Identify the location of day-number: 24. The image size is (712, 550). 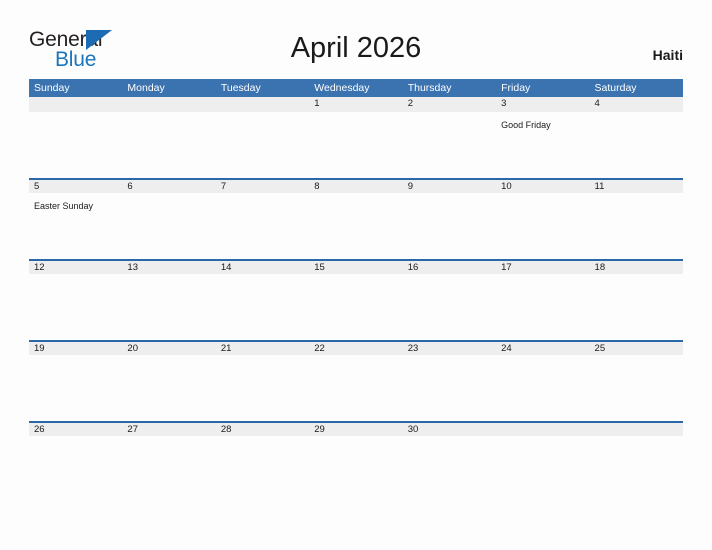
(542, 348).